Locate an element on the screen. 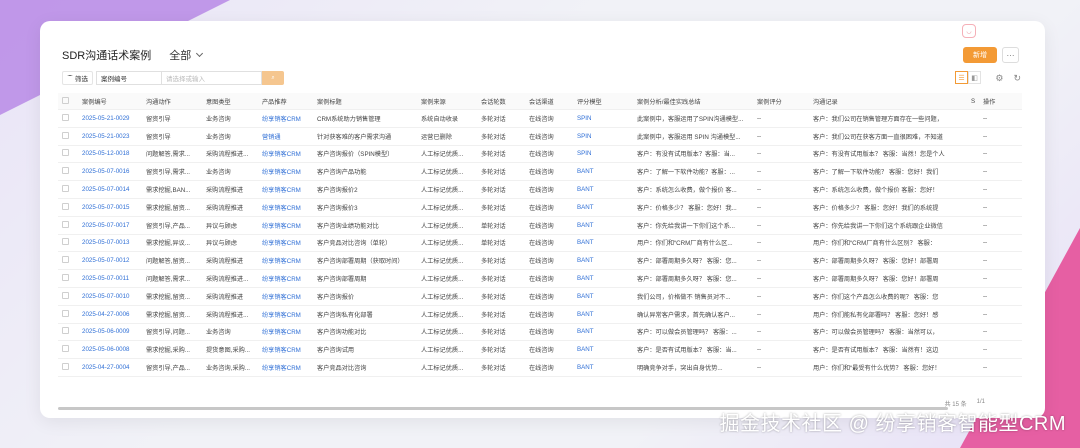 This screenshot has width=1080, height=448. case-id-link: 2025-05-07-0017 is located at coordinates (110, 225).